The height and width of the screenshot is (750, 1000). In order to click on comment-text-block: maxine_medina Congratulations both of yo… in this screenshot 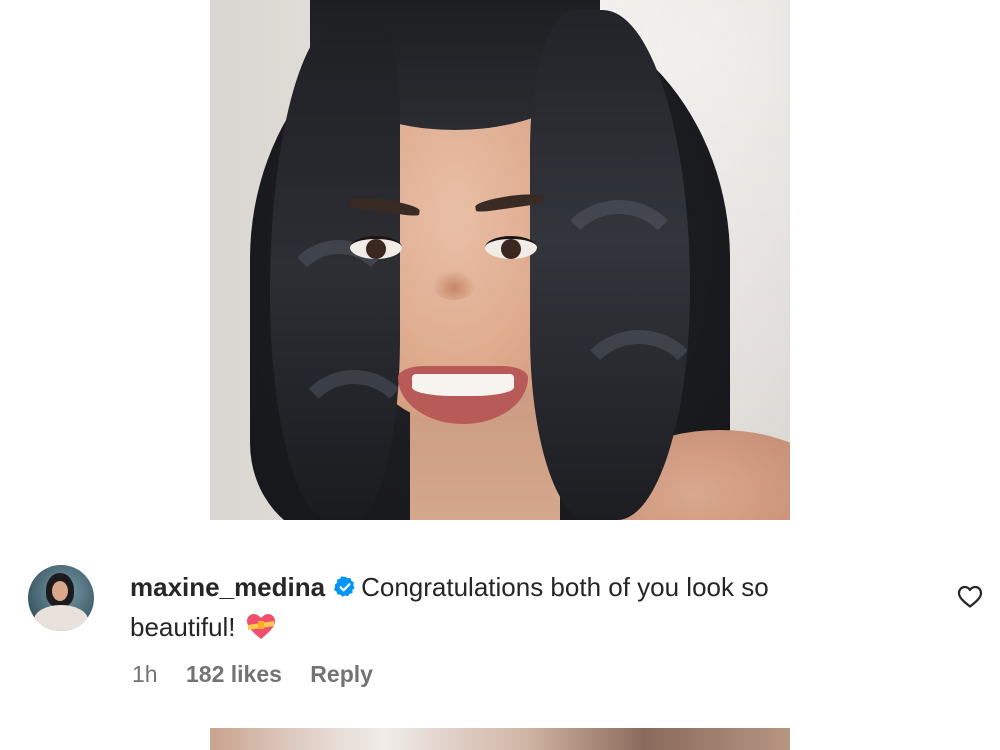, I will do `click(490, 607)`.